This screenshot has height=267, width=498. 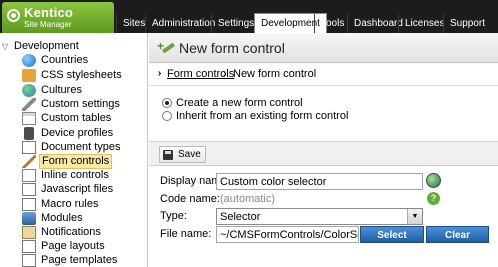 What do you see at coordinates (166, 47) in the screenshot?
I see `new-form-control-icon: +` at bounding box center [166, 47].